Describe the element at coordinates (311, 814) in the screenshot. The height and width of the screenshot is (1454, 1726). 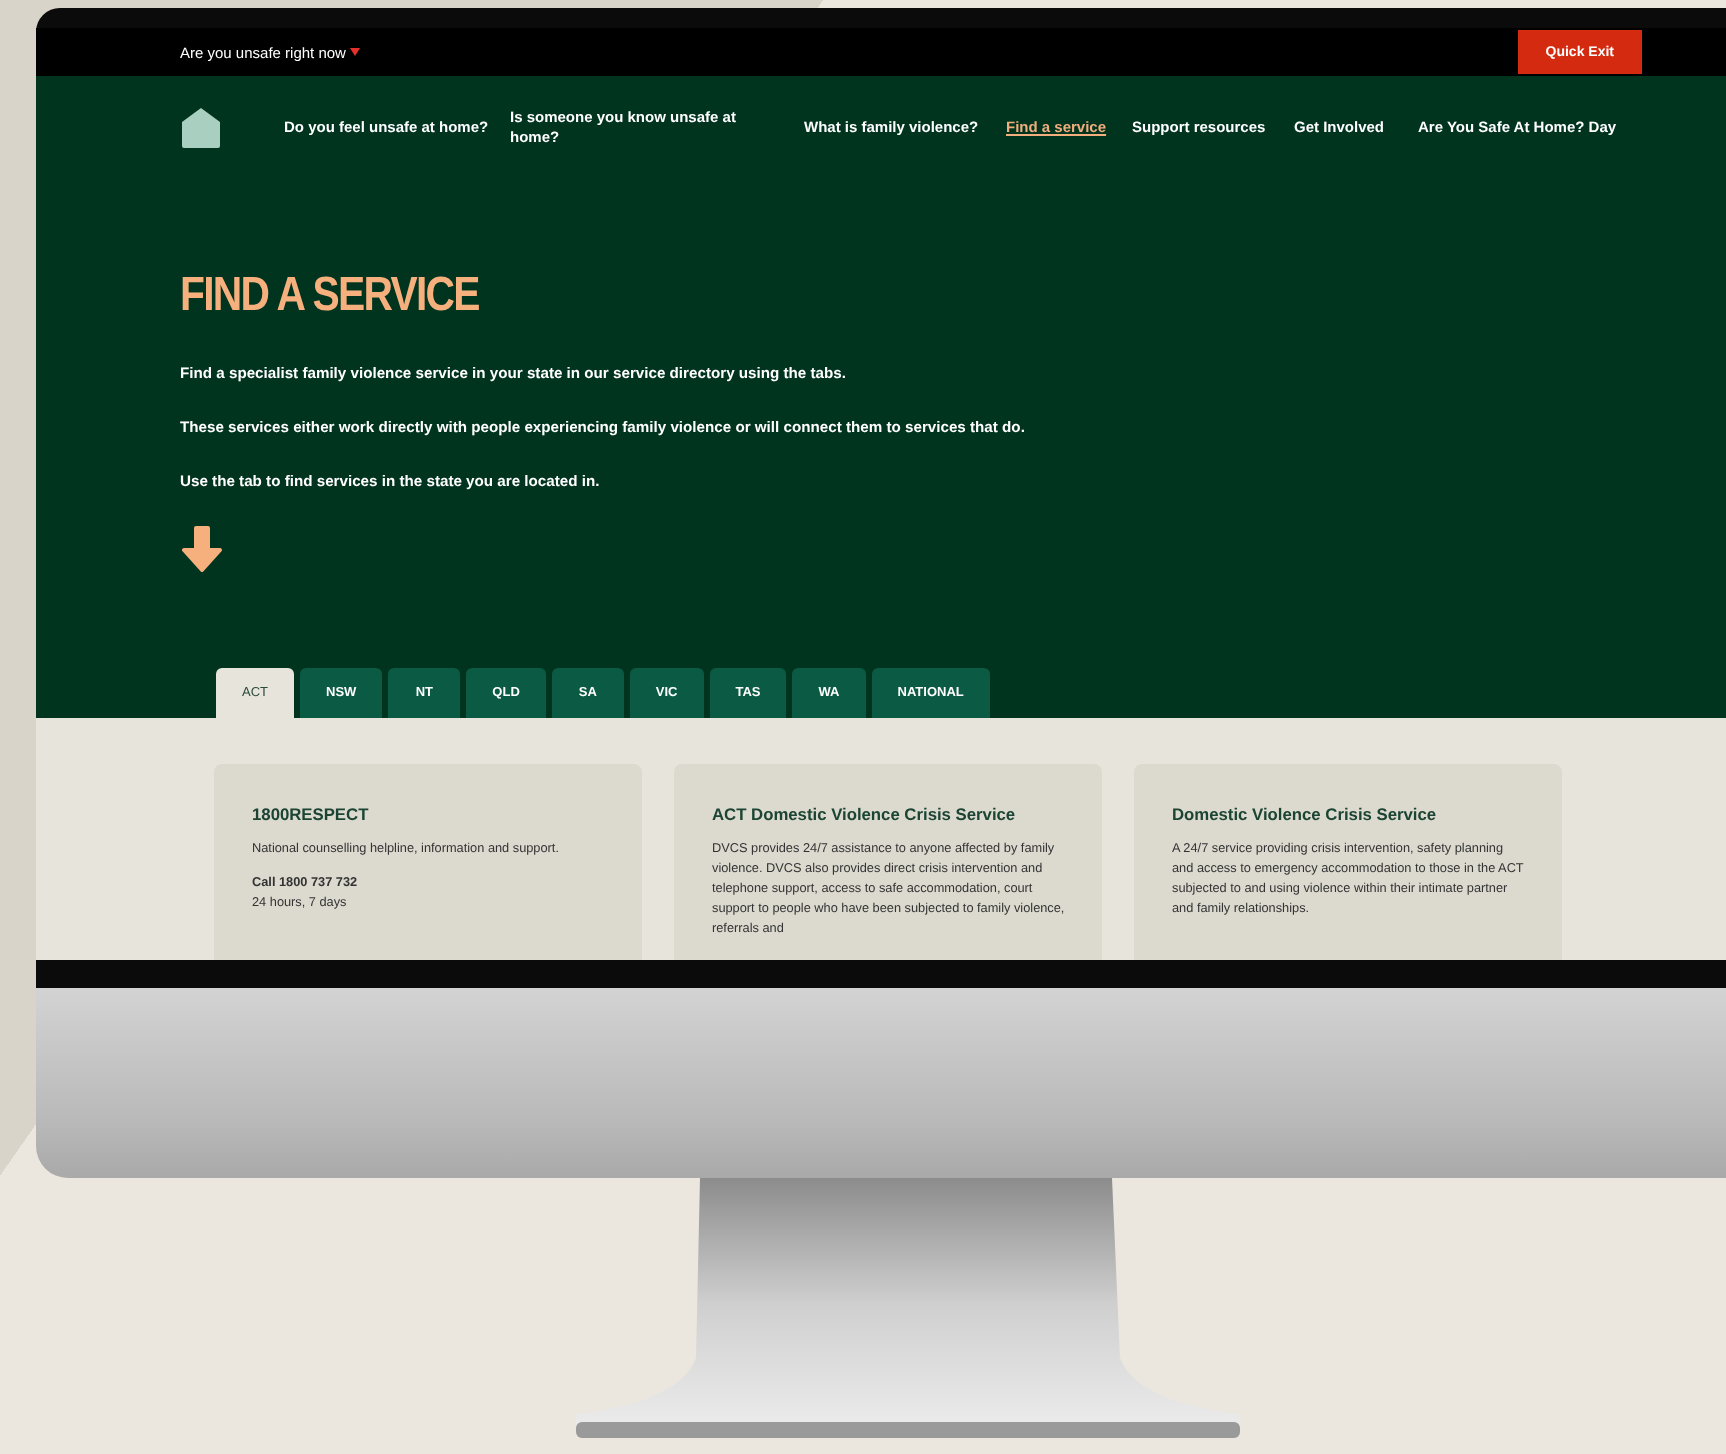
I see `service-title: 1800RESPECT` at that location.